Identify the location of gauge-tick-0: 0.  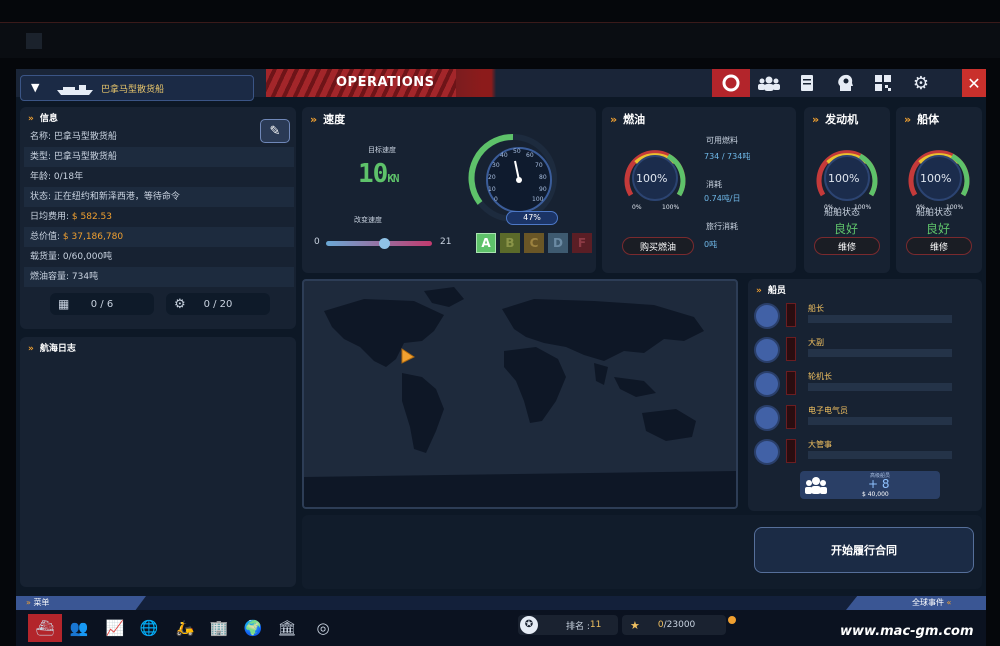
(496, 199).